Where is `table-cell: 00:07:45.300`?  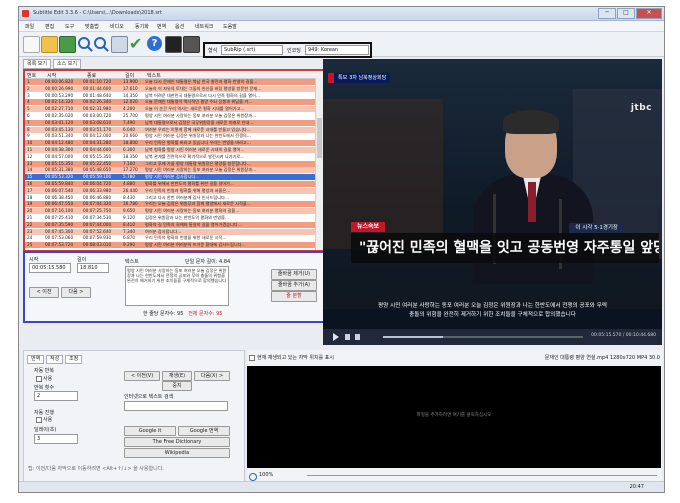 table-cell: 00:07:45.300 is located at coordinates (59, 231).